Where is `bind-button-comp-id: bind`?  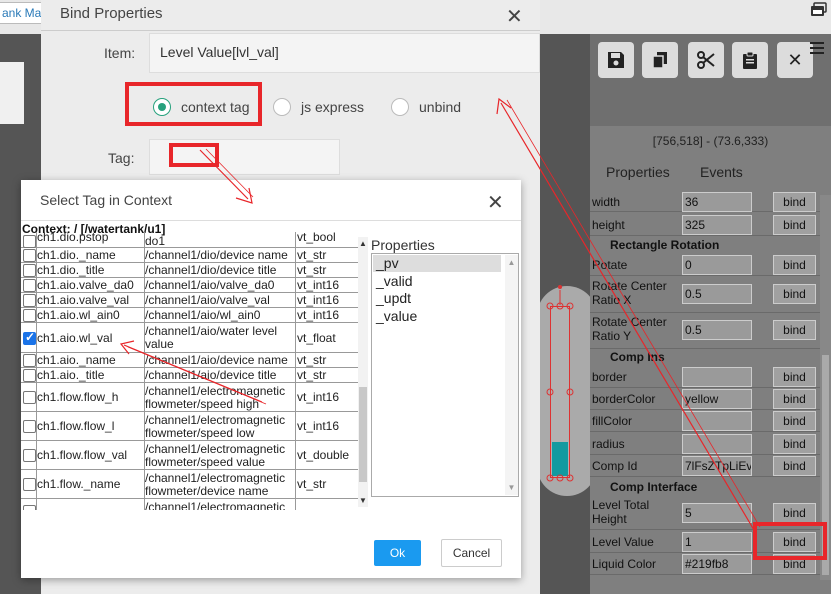
bind-button-comp-id: bind is located at coordinates (794, 466).